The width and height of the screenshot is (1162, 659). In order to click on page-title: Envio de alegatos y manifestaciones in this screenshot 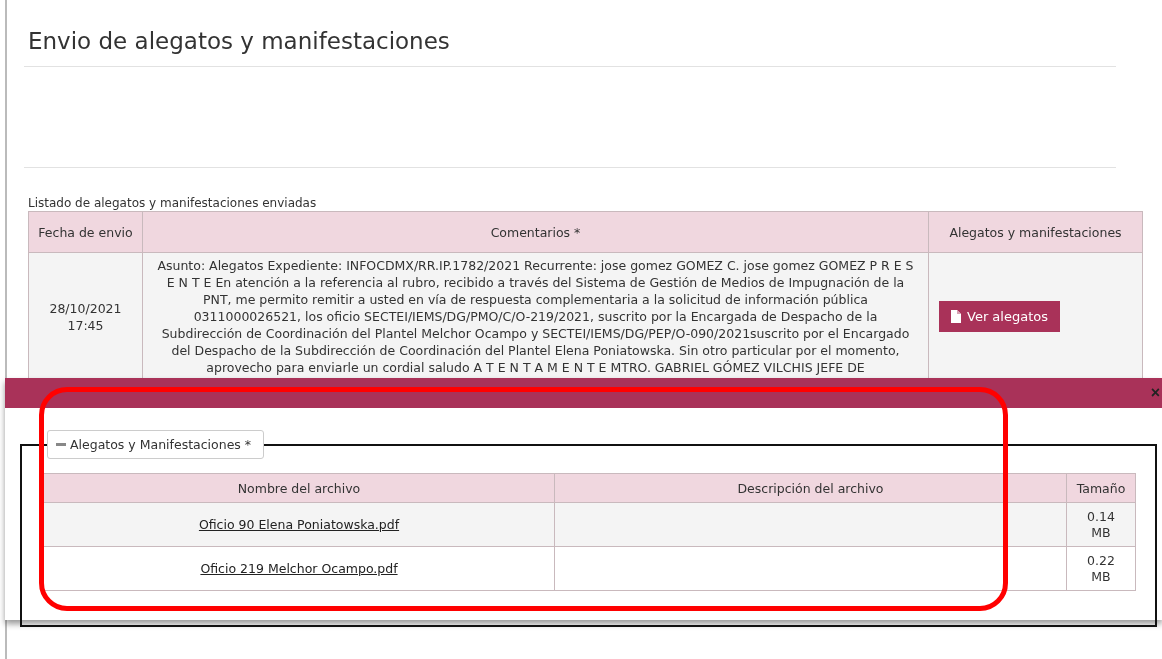, I will do `click(239, 41)`.